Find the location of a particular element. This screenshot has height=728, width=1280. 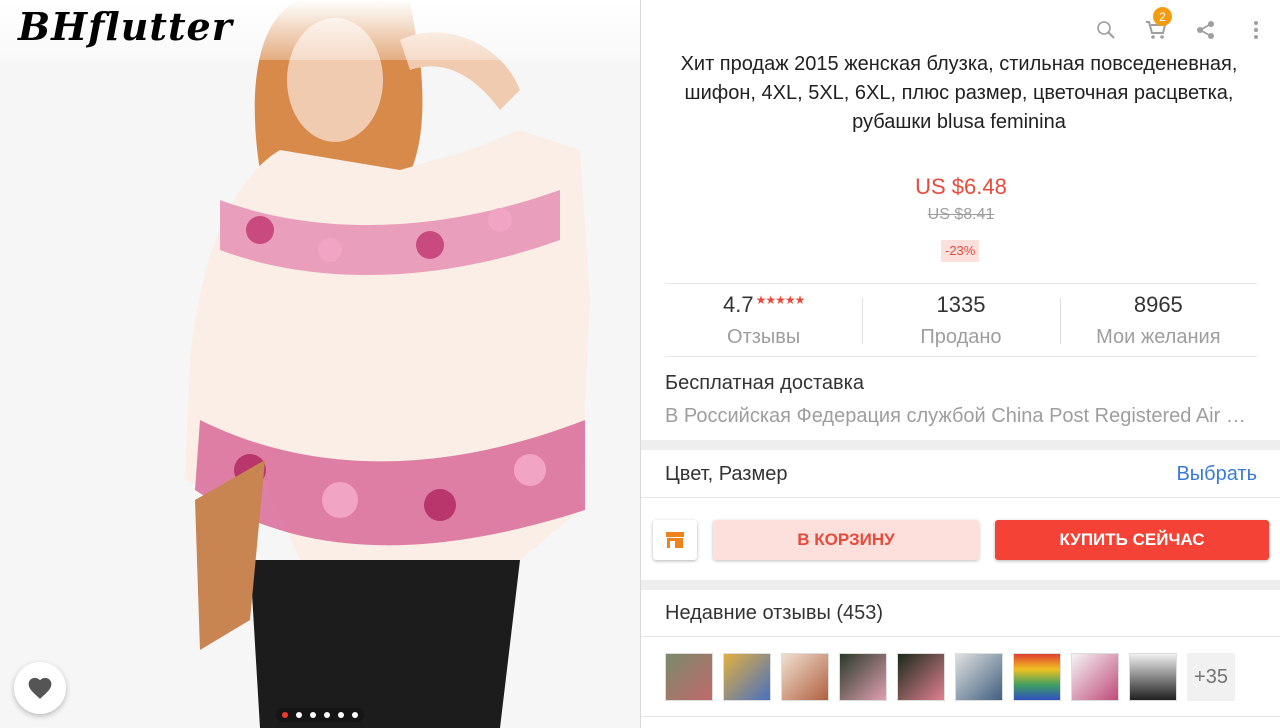

old-price: US $8.41 is located at coordinates (960, 215).